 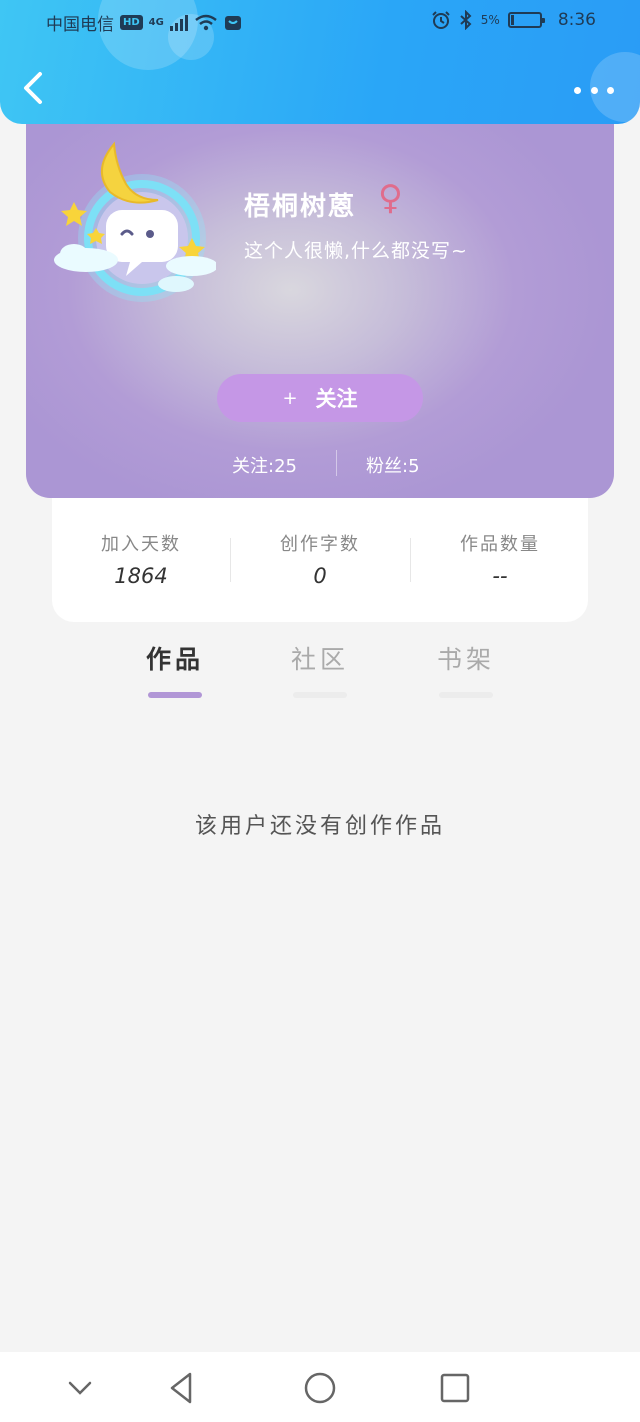 I want to click on avatar, so click(x=131, y=220).